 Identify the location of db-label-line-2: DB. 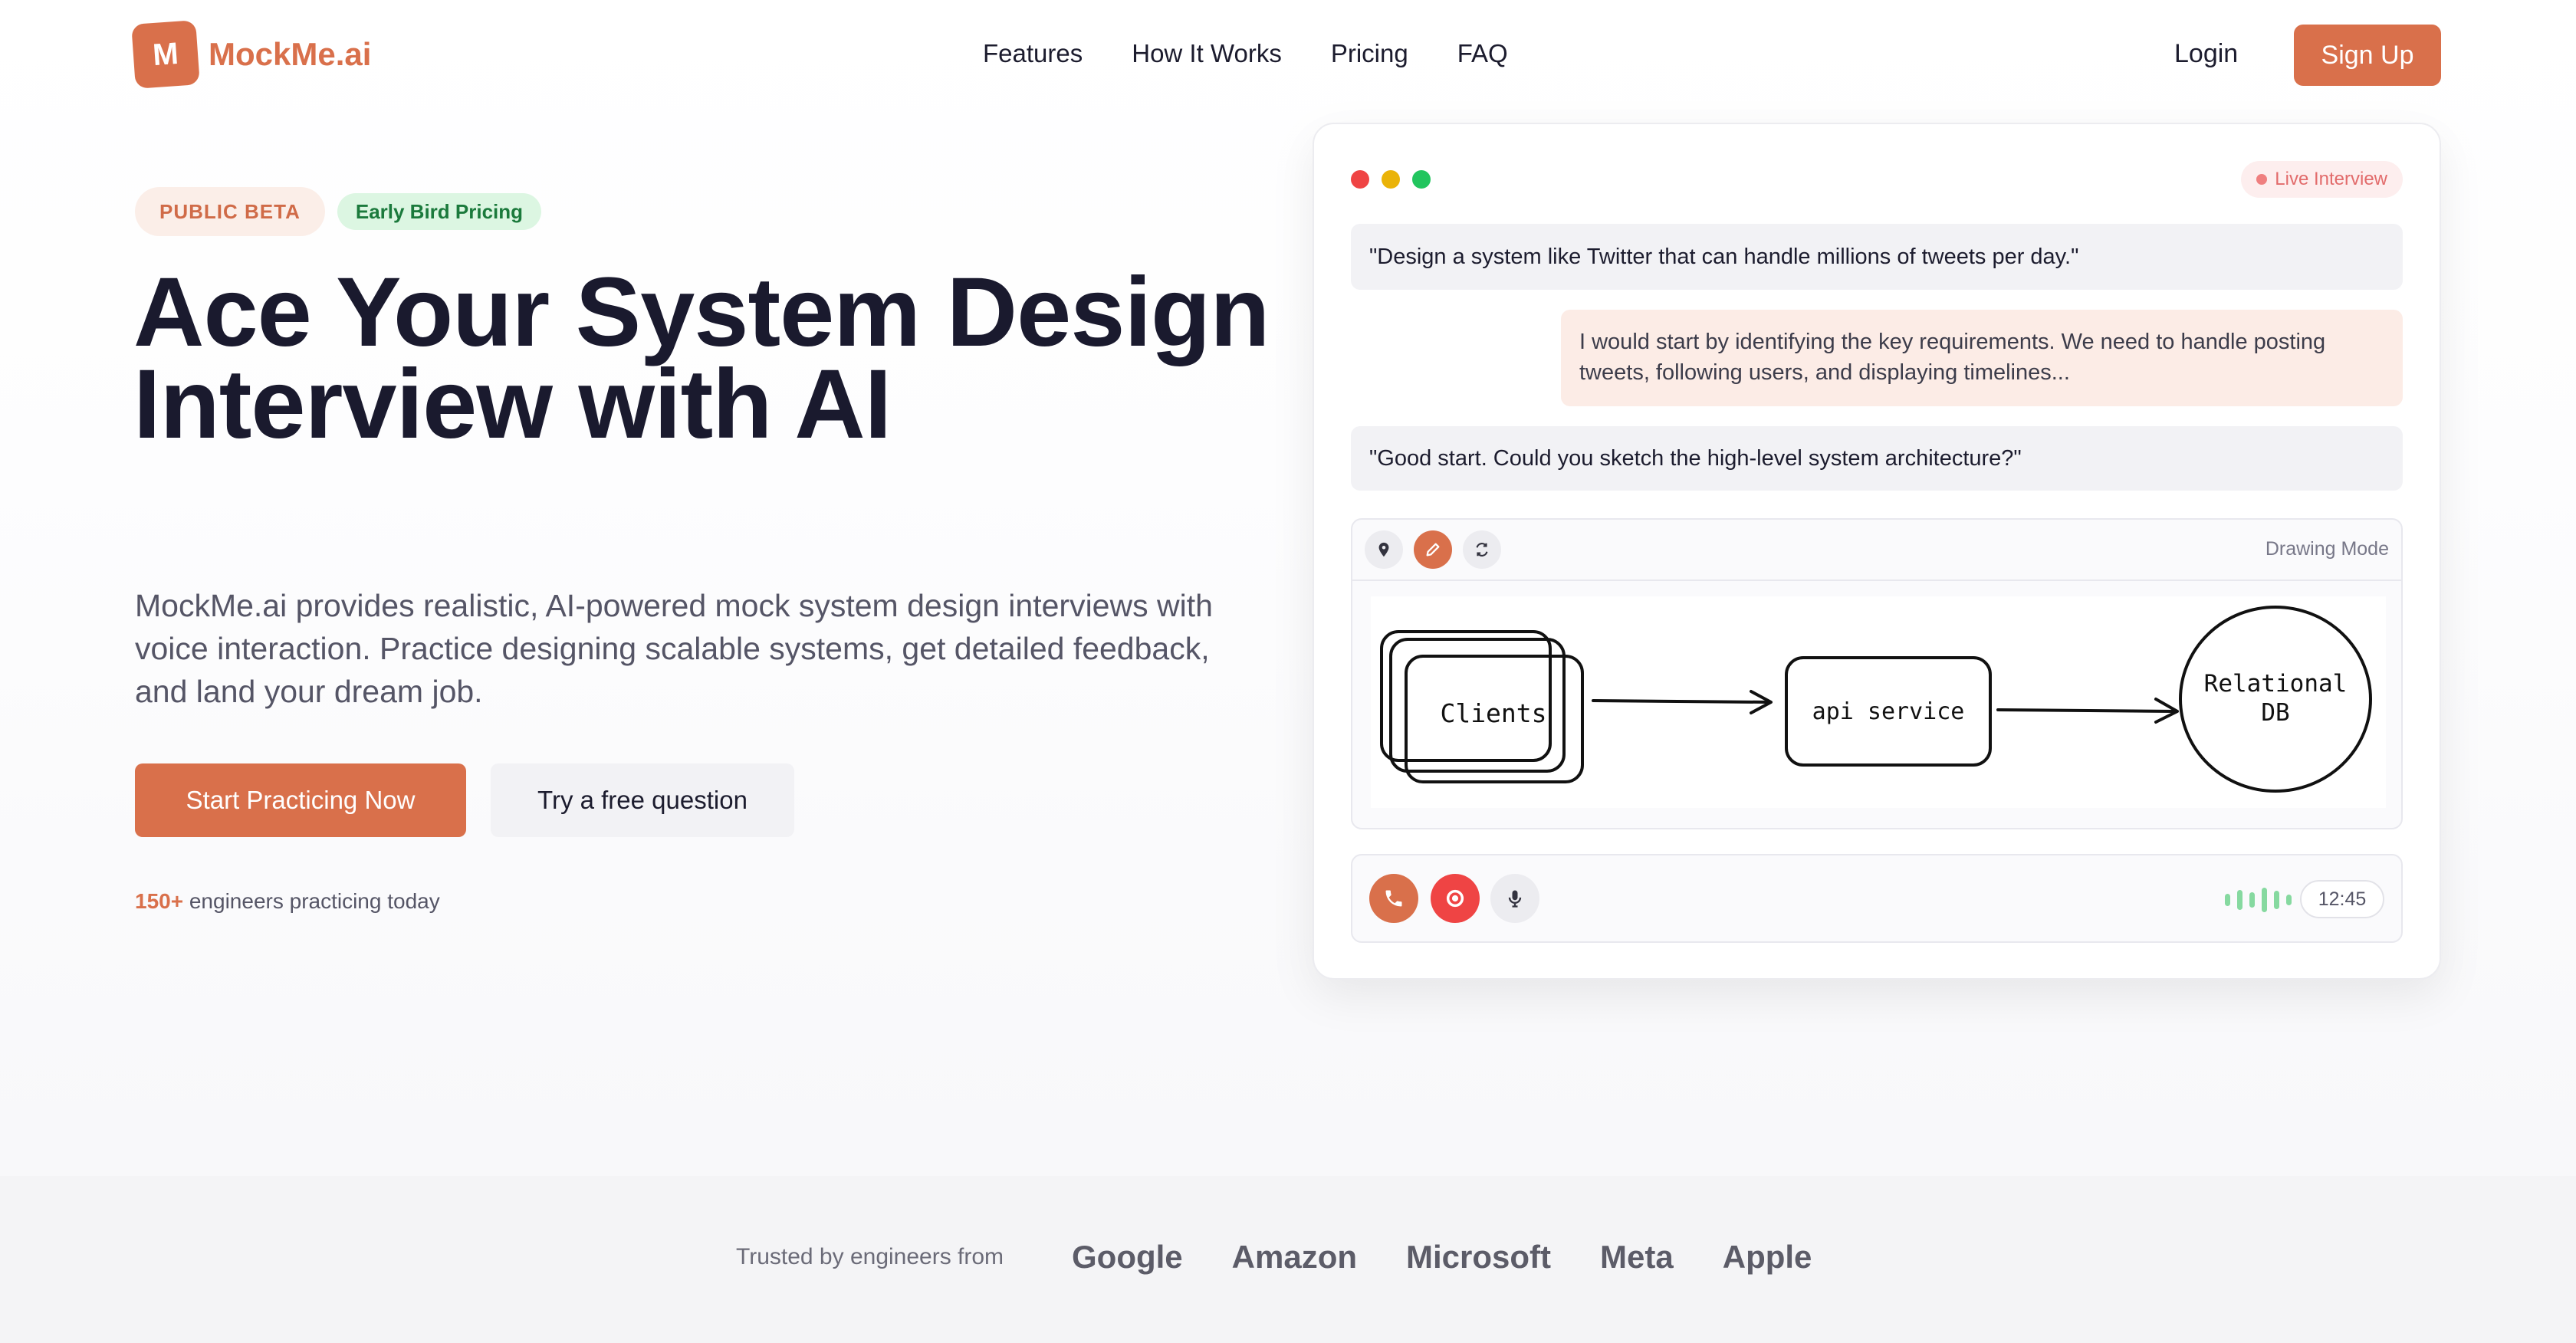
(2275, 713).